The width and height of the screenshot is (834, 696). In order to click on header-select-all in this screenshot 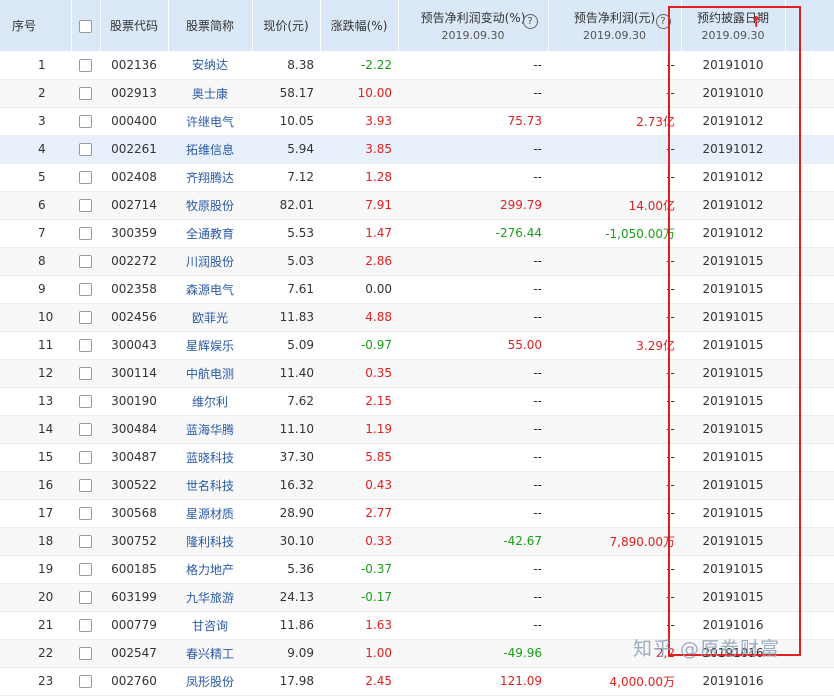, I will do `click(86, 25)`.